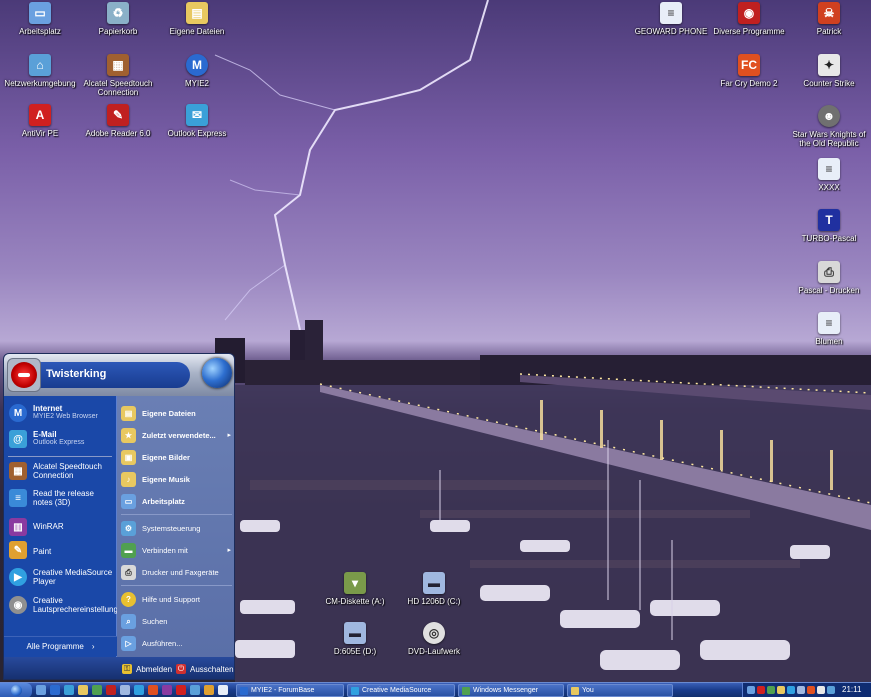 The image size is (871, 697). I want to click on volume-icon, so click(821, 690).